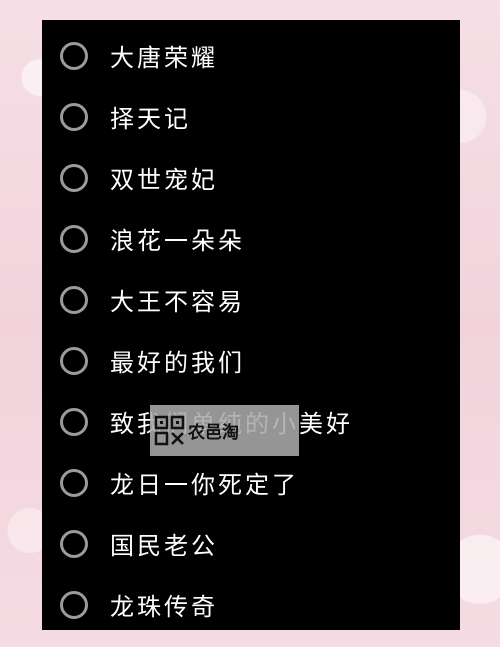 Image resolution: width=500 pixels, height=647 pixels. What do you see at coordinates (164, 546) in the screenshot?
I see `option-label: 国民老公` at bounding box center [164, 546].